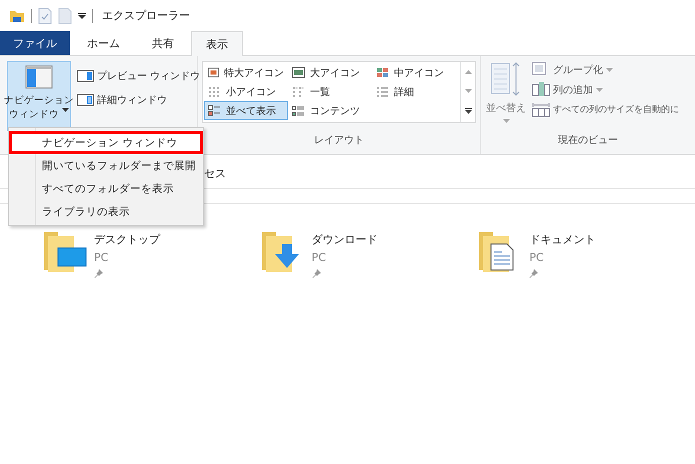 The image size is (695, 464). What do you see at coordinates (138, 76) in the screenshot?
I see `preview-pane-button: プレビュー ウィンドウ` at bounding box center [138, 76].